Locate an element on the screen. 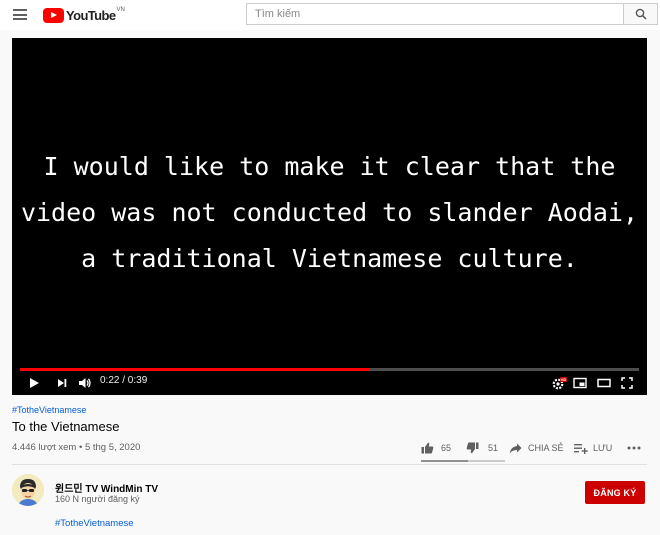 The width and height of the screenshot is (660, 535). settings-icon: HD is located at coordinates (559, 383).